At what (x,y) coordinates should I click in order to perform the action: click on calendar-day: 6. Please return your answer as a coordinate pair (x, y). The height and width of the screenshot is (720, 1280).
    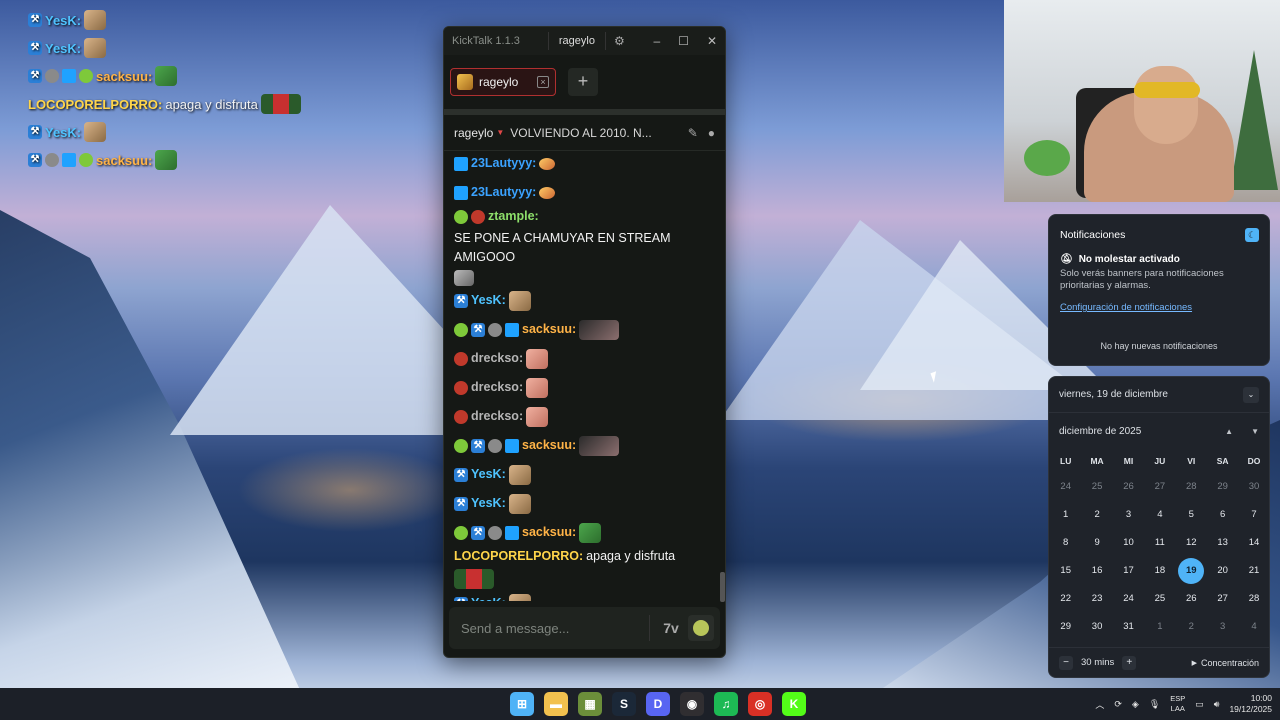
    Looking at the image, I should click on (1222, 515).